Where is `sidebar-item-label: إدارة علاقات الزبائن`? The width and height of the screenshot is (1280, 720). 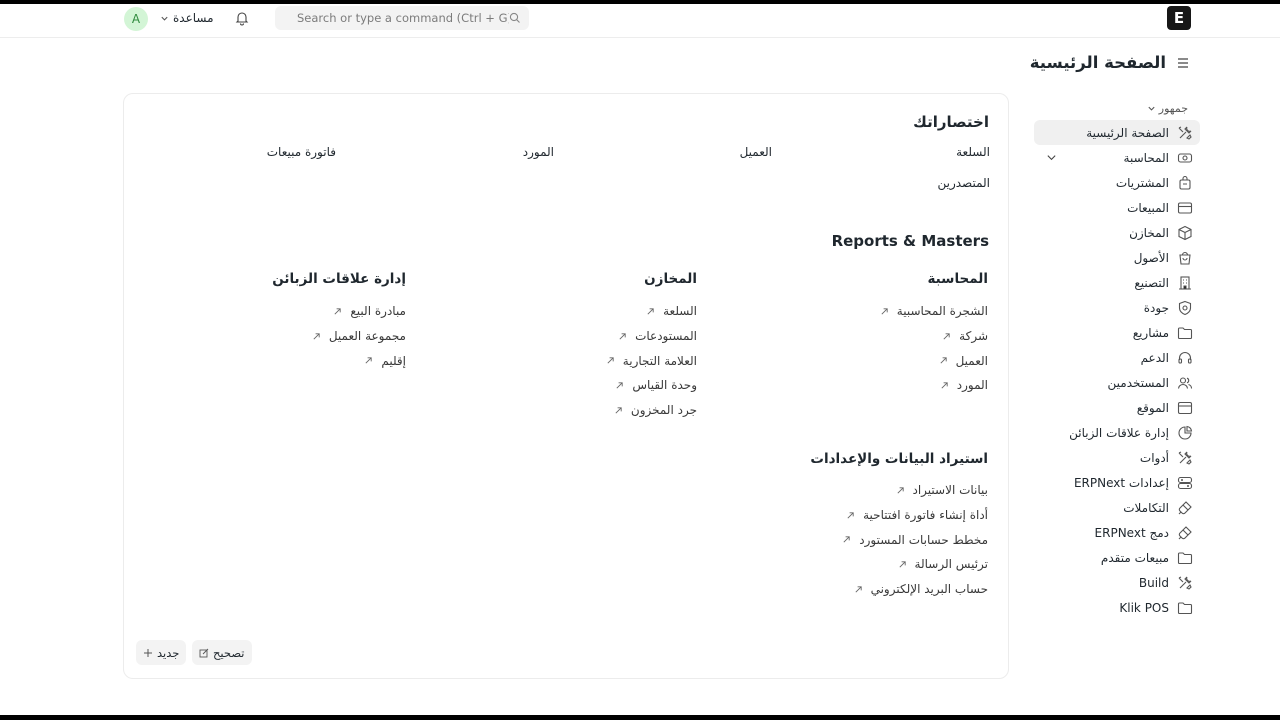 sidebar-item-label: إدارة علاقات الزبائن is located at coordinates (1119, 432).